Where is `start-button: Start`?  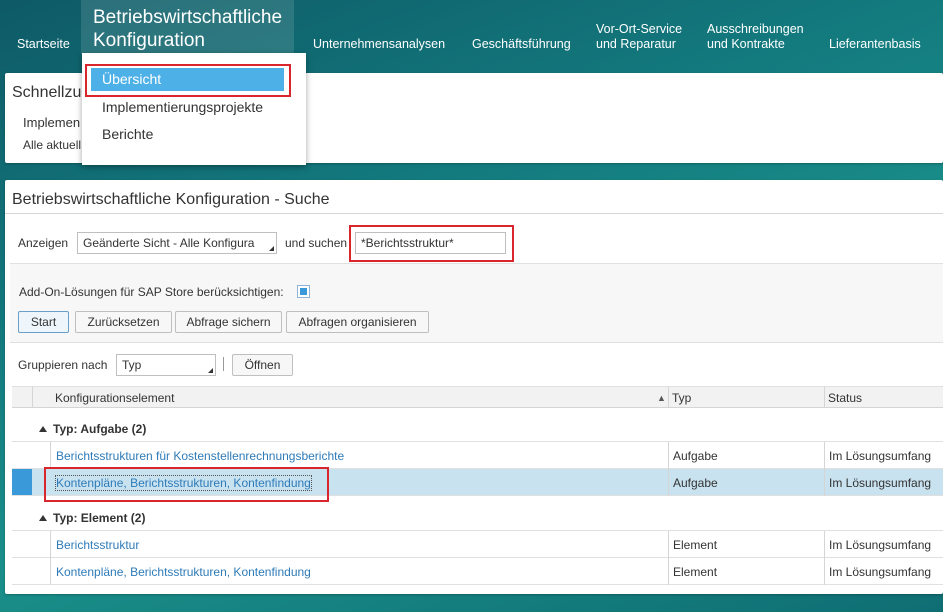
start-button: Start is located at coordinates (43, 322).